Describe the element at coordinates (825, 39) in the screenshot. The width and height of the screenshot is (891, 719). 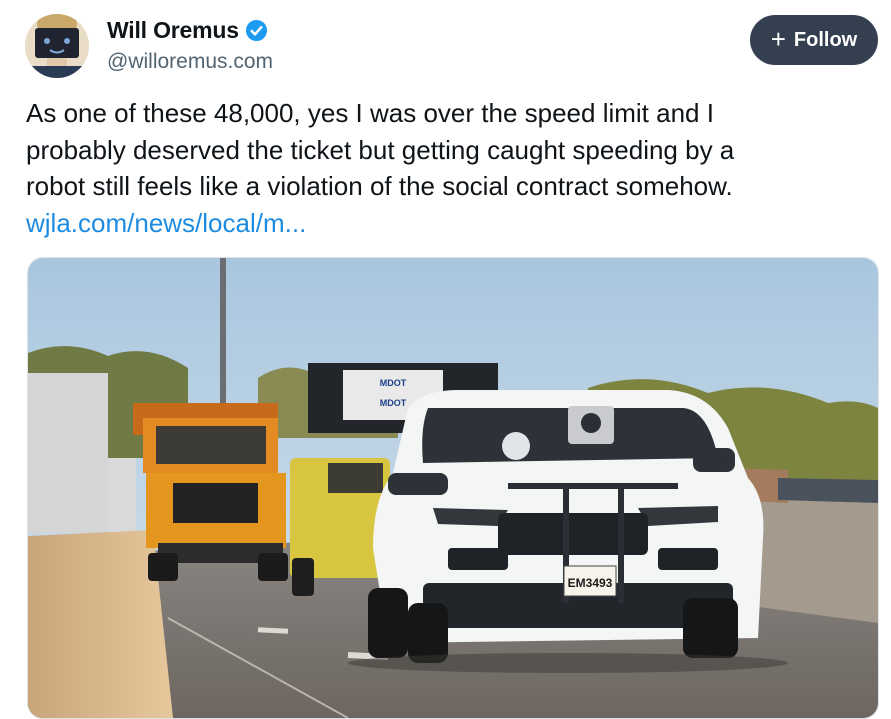
I see `follow-label: Follow` at that location.